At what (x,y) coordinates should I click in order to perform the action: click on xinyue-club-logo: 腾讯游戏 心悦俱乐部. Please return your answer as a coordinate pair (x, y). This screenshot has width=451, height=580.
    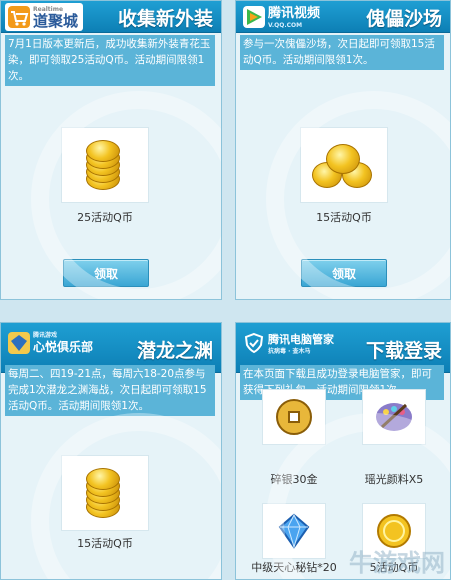
    Looking at the image, I should click on (51, 343).